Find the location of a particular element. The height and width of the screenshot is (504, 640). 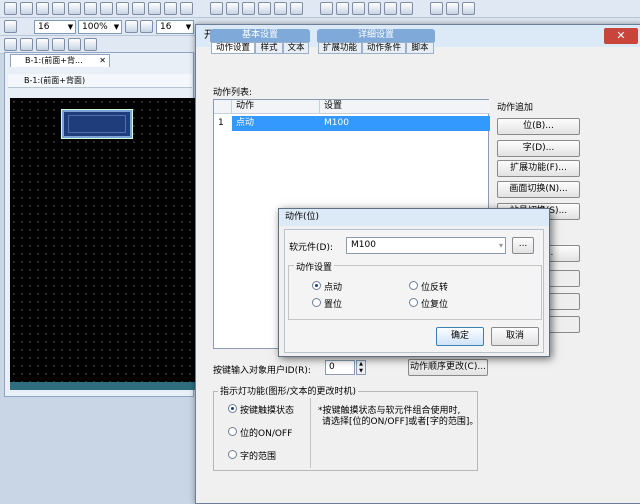

zoom-combo: 100% ▼ is located at coordinates (100, 27).